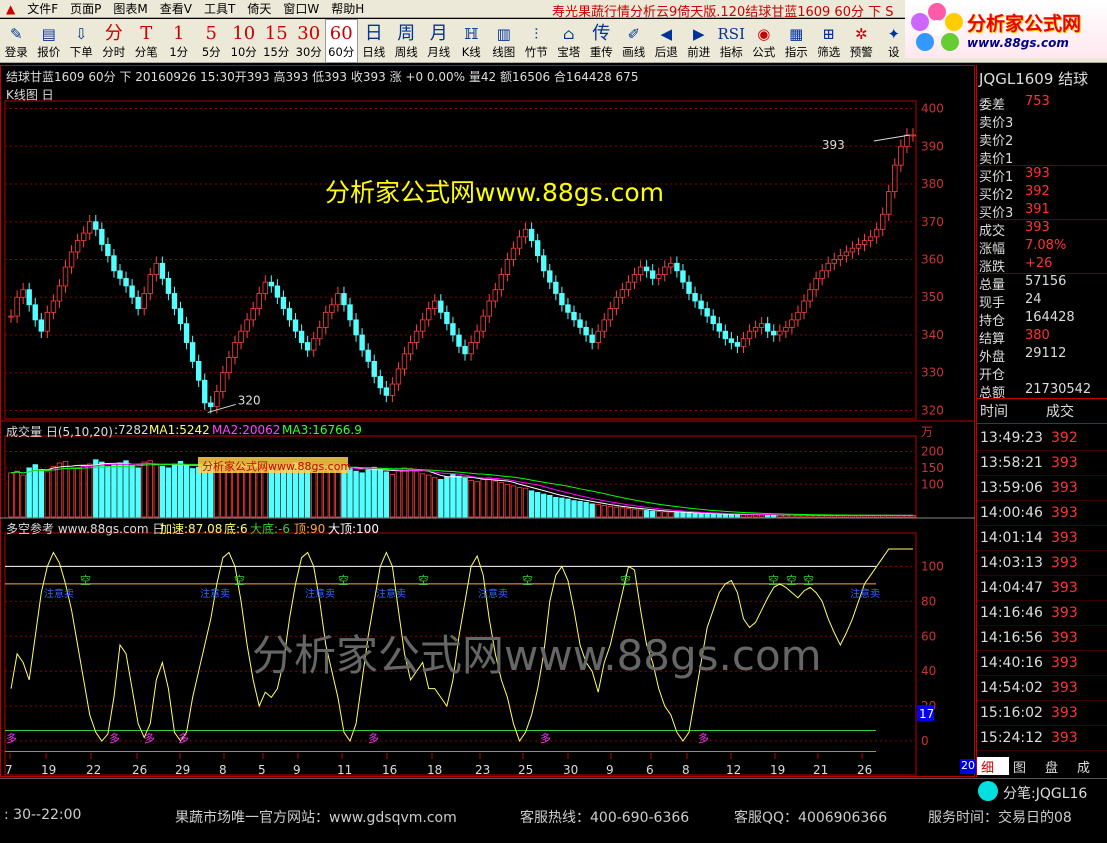 This screenshot has height=843, width=1107. Describe the element at coordinates (829, 41) in the screenshot. I see `toolbar-button-25: ⊞ 筛选` at that location.